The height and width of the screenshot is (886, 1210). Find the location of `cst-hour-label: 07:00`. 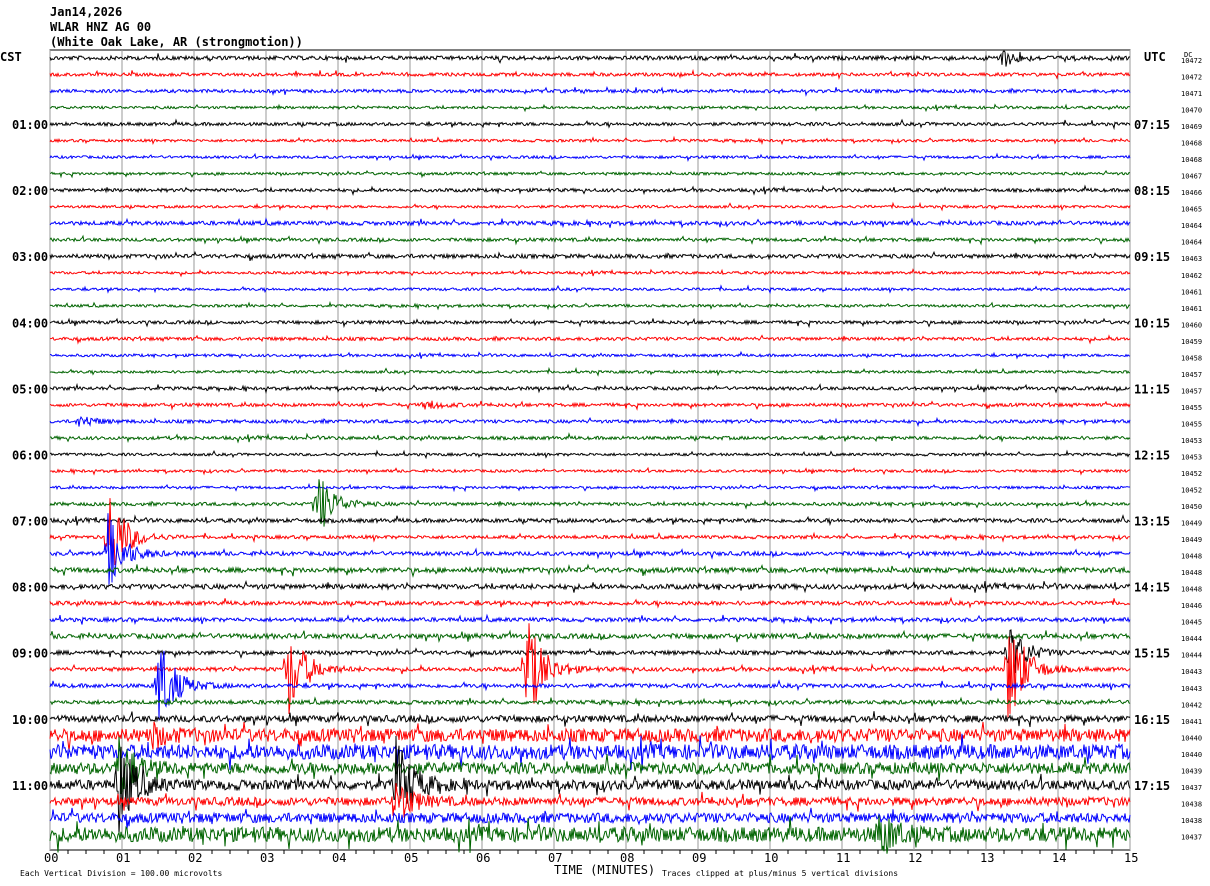

cst-hour-label: 07:00 is located at coordinates (30, 522).